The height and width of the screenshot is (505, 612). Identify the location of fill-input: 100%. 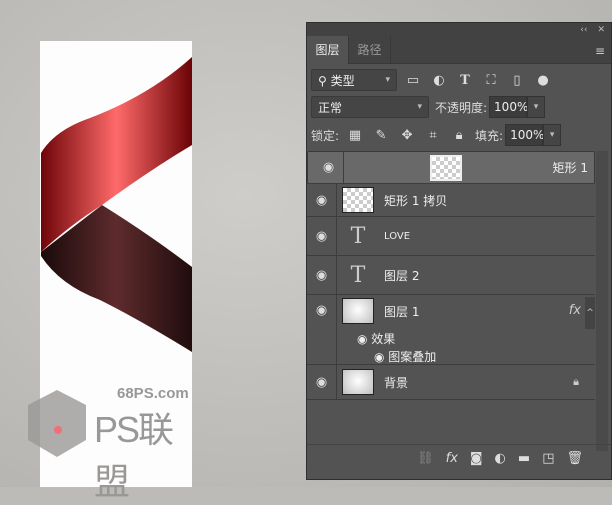
(524, 135).